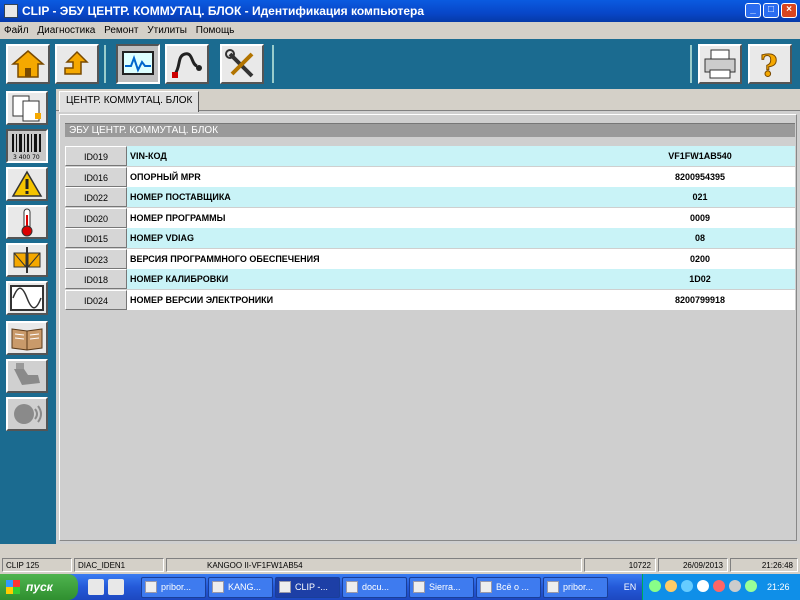 The height and width of the screenshot is (600, 800). I want to click on sidebar-item-manual, so click(27, 338).